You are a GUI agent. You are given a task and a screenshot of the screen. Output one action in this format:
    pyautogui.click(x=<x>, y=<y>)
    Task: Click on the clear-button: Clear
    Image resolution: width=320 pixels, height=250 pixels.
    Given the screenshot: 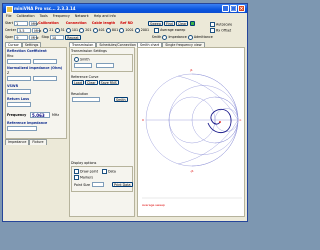 What is the action you would take?
    pyautogui.click(x=182, y=23)
    